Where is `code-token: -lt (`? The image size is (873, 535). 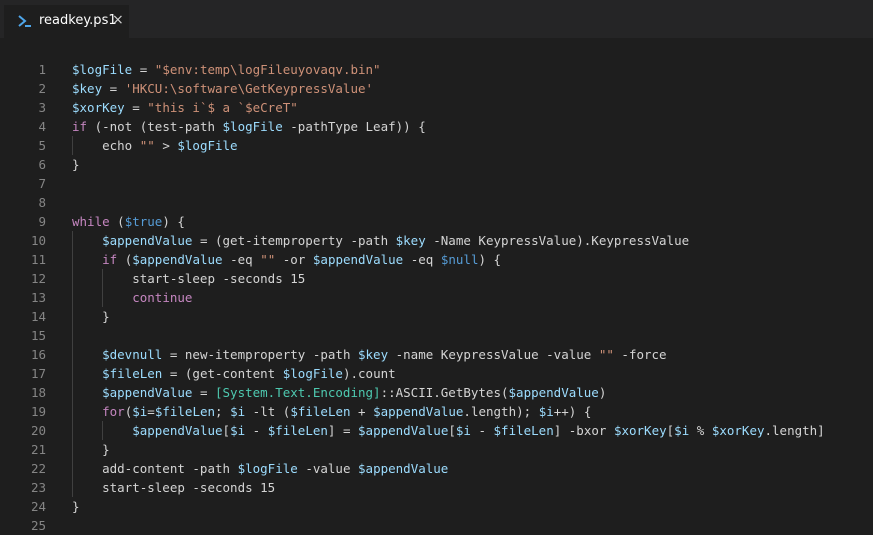 code-token: -lt ( is located at coordinates (268, 411).